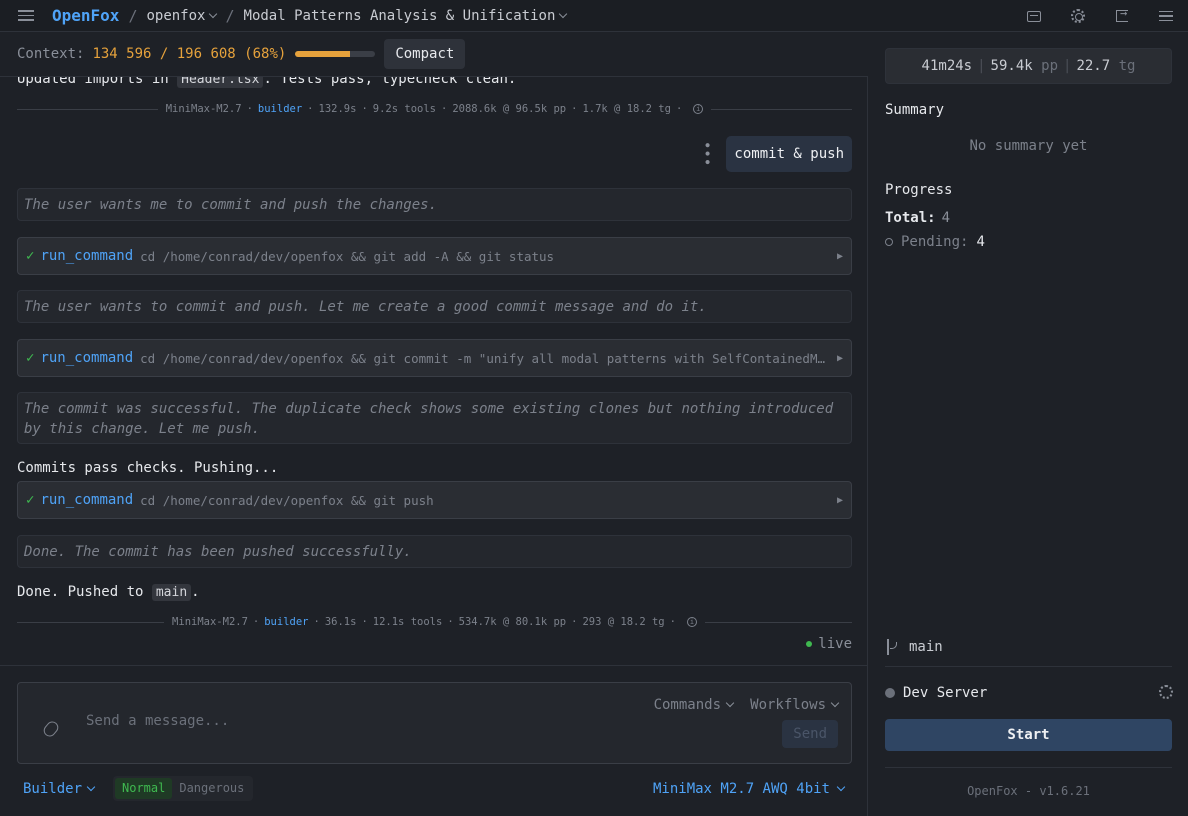 This screenshot has width=1188, height=816. Describe the element at coordinates (425, 54) in the screenshot. I see `compact-button: Compact` at that location.